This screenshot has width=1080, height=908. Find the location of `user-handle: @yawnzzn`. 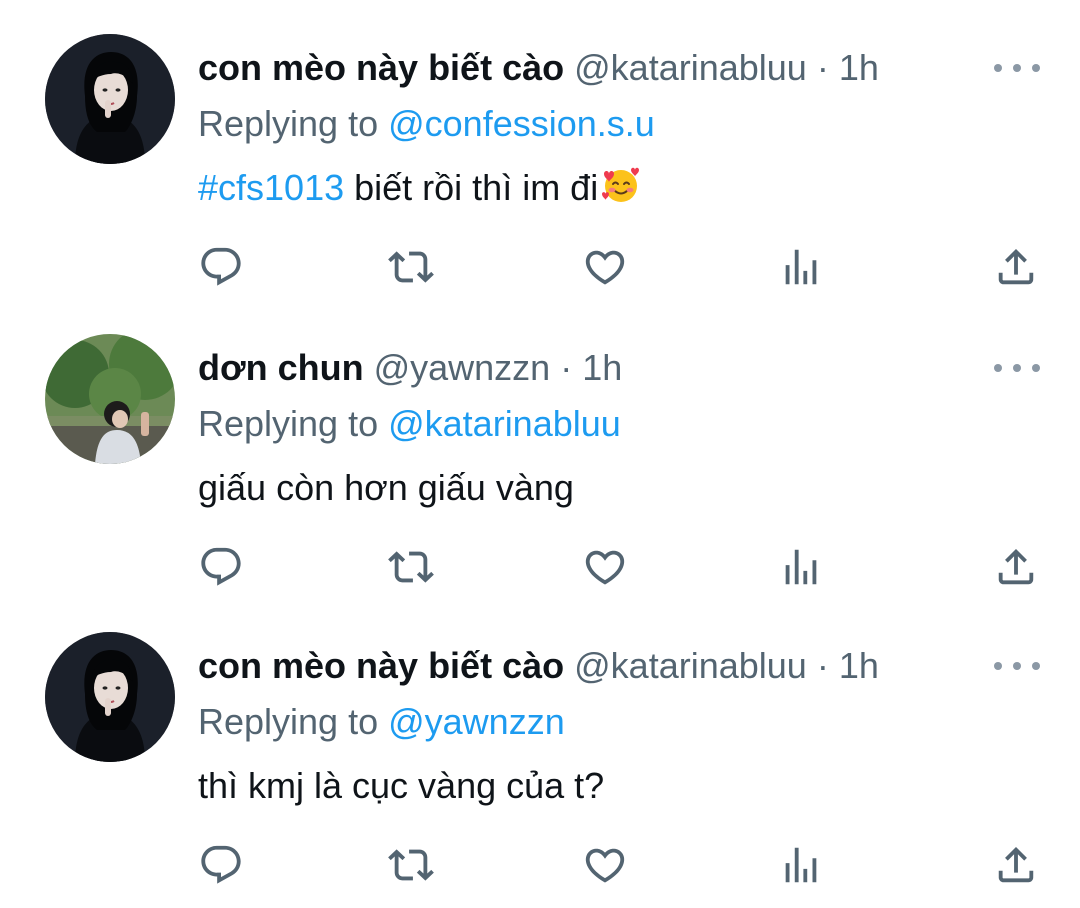

user-handle: @yawnzzn is located at coordinates (462, 367).